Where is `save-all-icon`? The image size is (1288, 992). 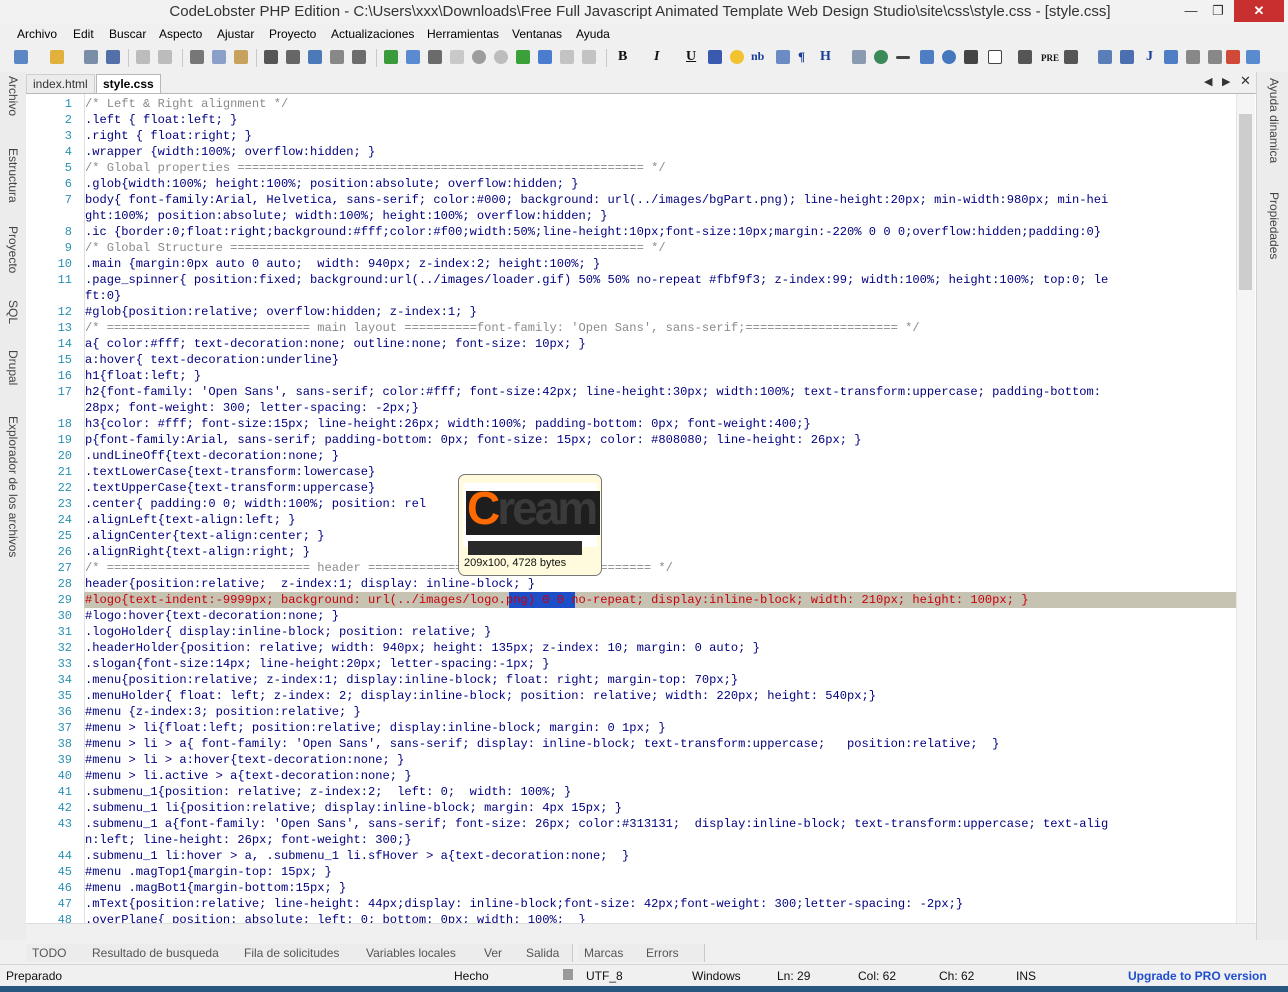
save-all-icon is located at coordinates (113, 57).